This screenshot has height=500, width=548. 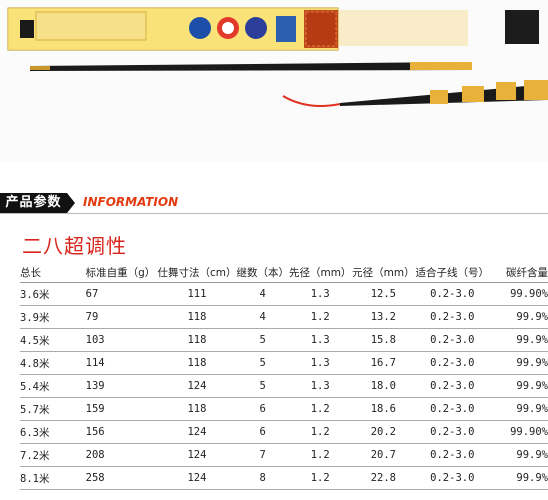 I want to click on table-cell: 67, so click(x=118, y=294).